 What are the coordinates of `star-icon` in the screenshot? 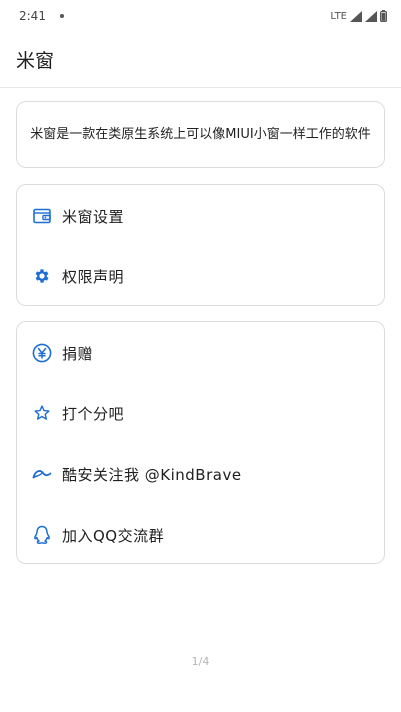 It's located at (42, 413).